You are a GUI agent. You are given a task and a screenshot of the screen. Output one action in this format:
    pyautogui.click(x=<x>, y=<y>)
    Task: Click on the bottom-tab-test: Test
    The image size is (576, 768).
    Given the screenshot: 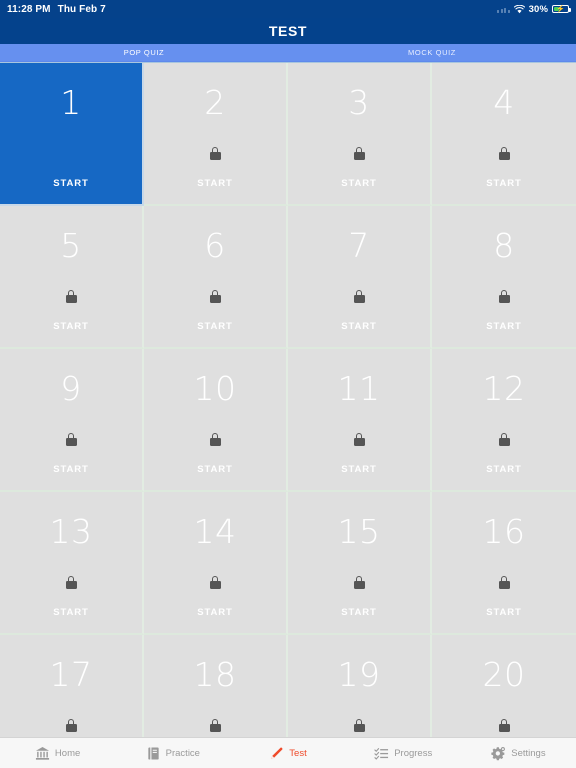 What is the action you would take?
    pyautogui.click(x=287, y=753)
    